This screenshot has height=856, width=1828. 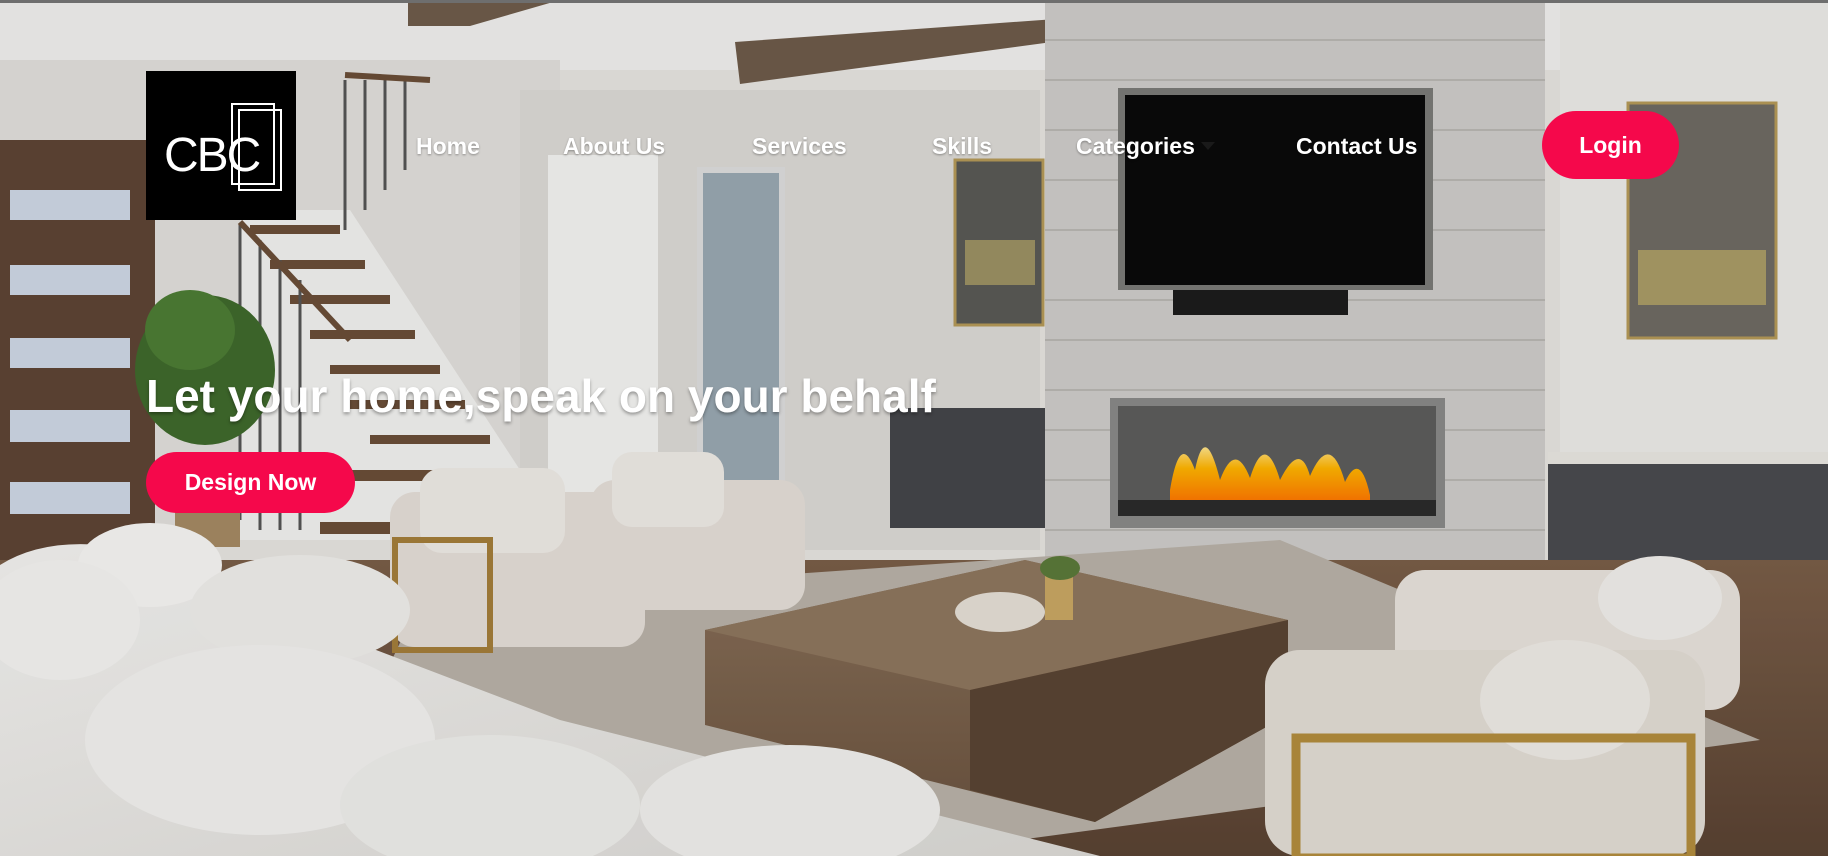 I want to click on logo-mark-icon: CBC, so click(x=223, y=147).